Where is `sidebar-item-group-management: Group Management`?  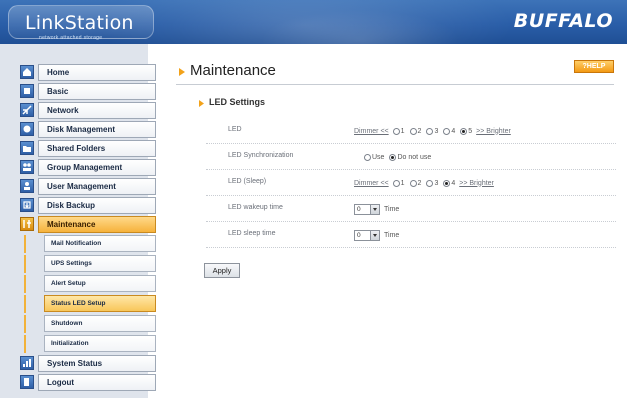
sidebar-item-group-management: Group Management is located at coordinates (88, 167).